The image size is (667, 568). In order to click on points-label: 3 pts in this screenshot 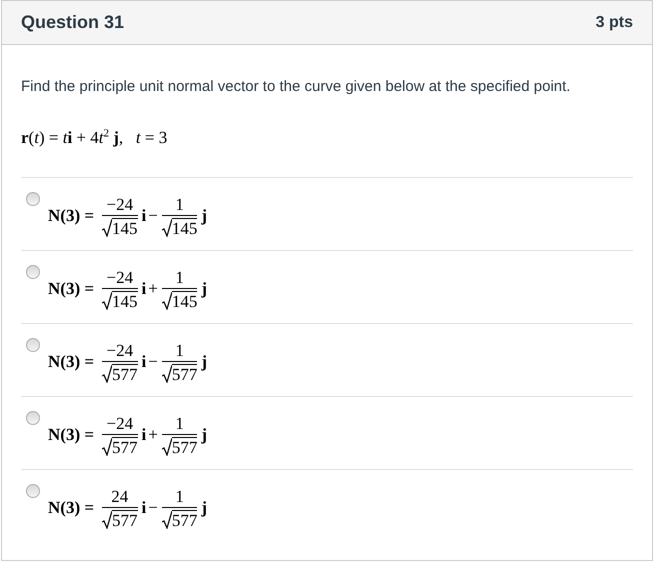, I will do `click(614, 22)`.